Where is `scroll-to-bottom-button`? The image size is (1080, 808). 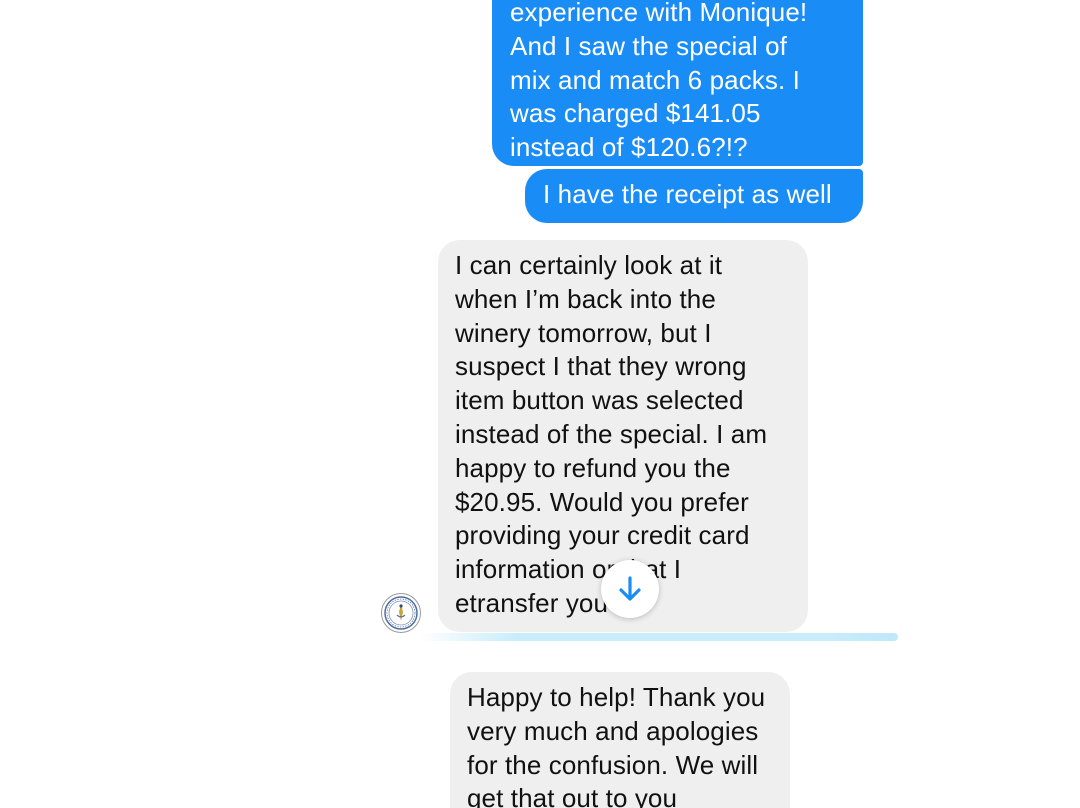 scroll-to-bottom-button is located at coordinates (630, 589).